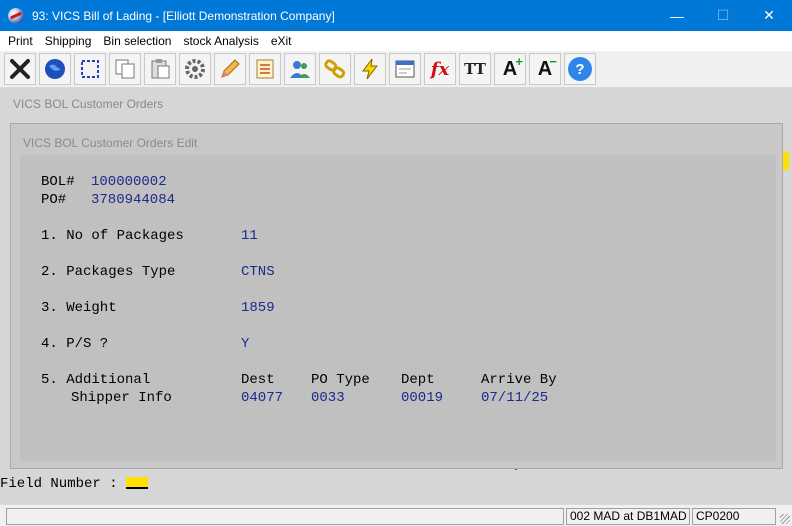 Image resolution: width=792 pixels, height=526 pixels. I want to click on status-bar: 002 MAD at DB1MAD CP0200, so click(396, 515).